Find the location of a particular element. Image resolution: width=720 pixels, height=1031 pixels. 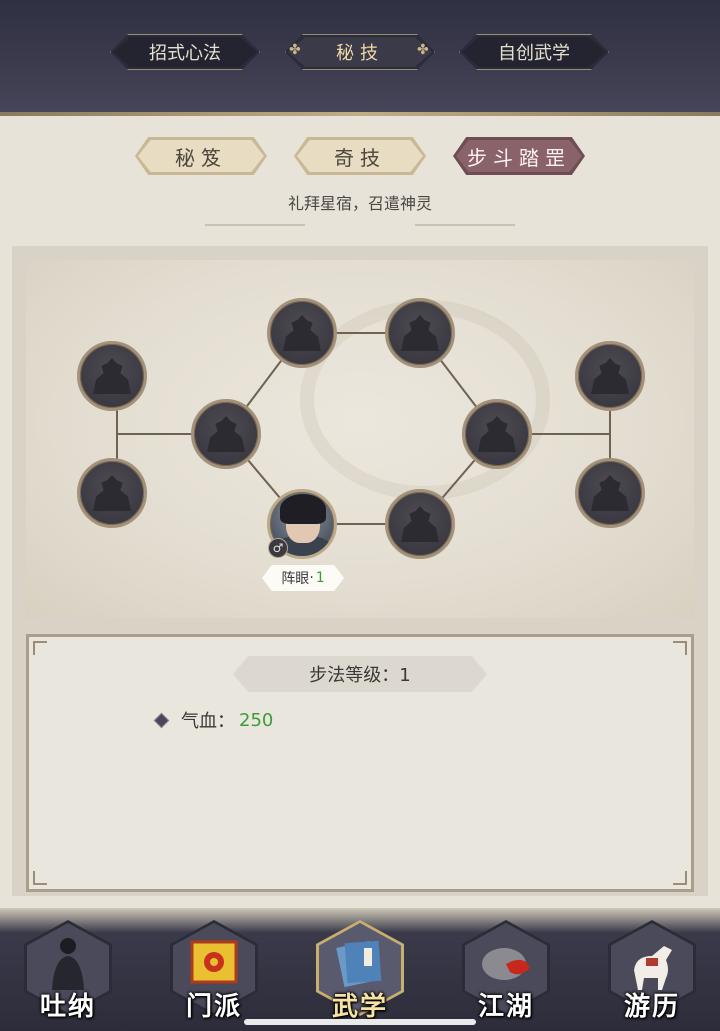

bamboo-hat-icon is located at coordinates (506, 964).